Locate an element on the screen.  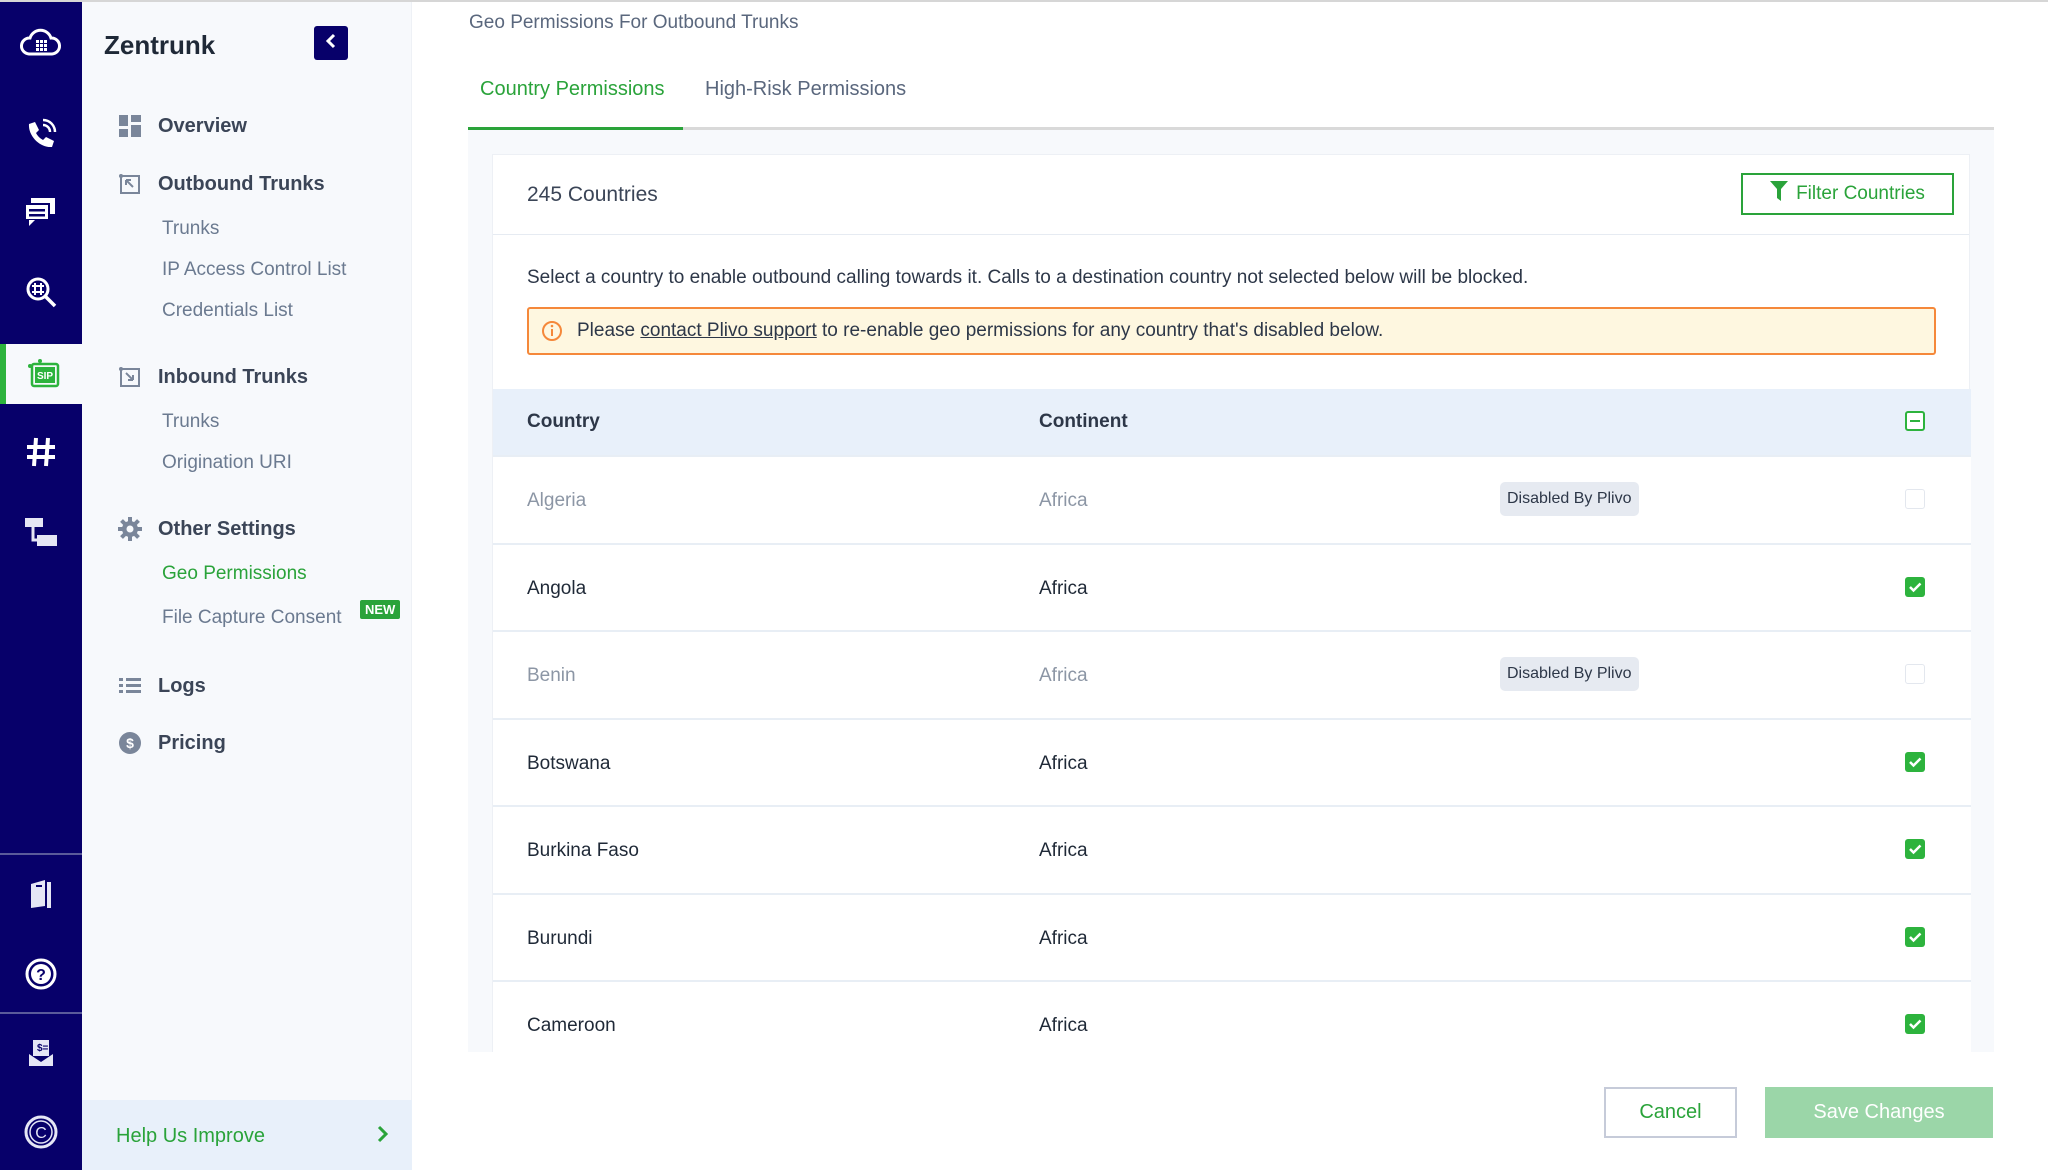
table-row: Benin Africa Disabled By Plivo is located at coordinates (1232, 674).